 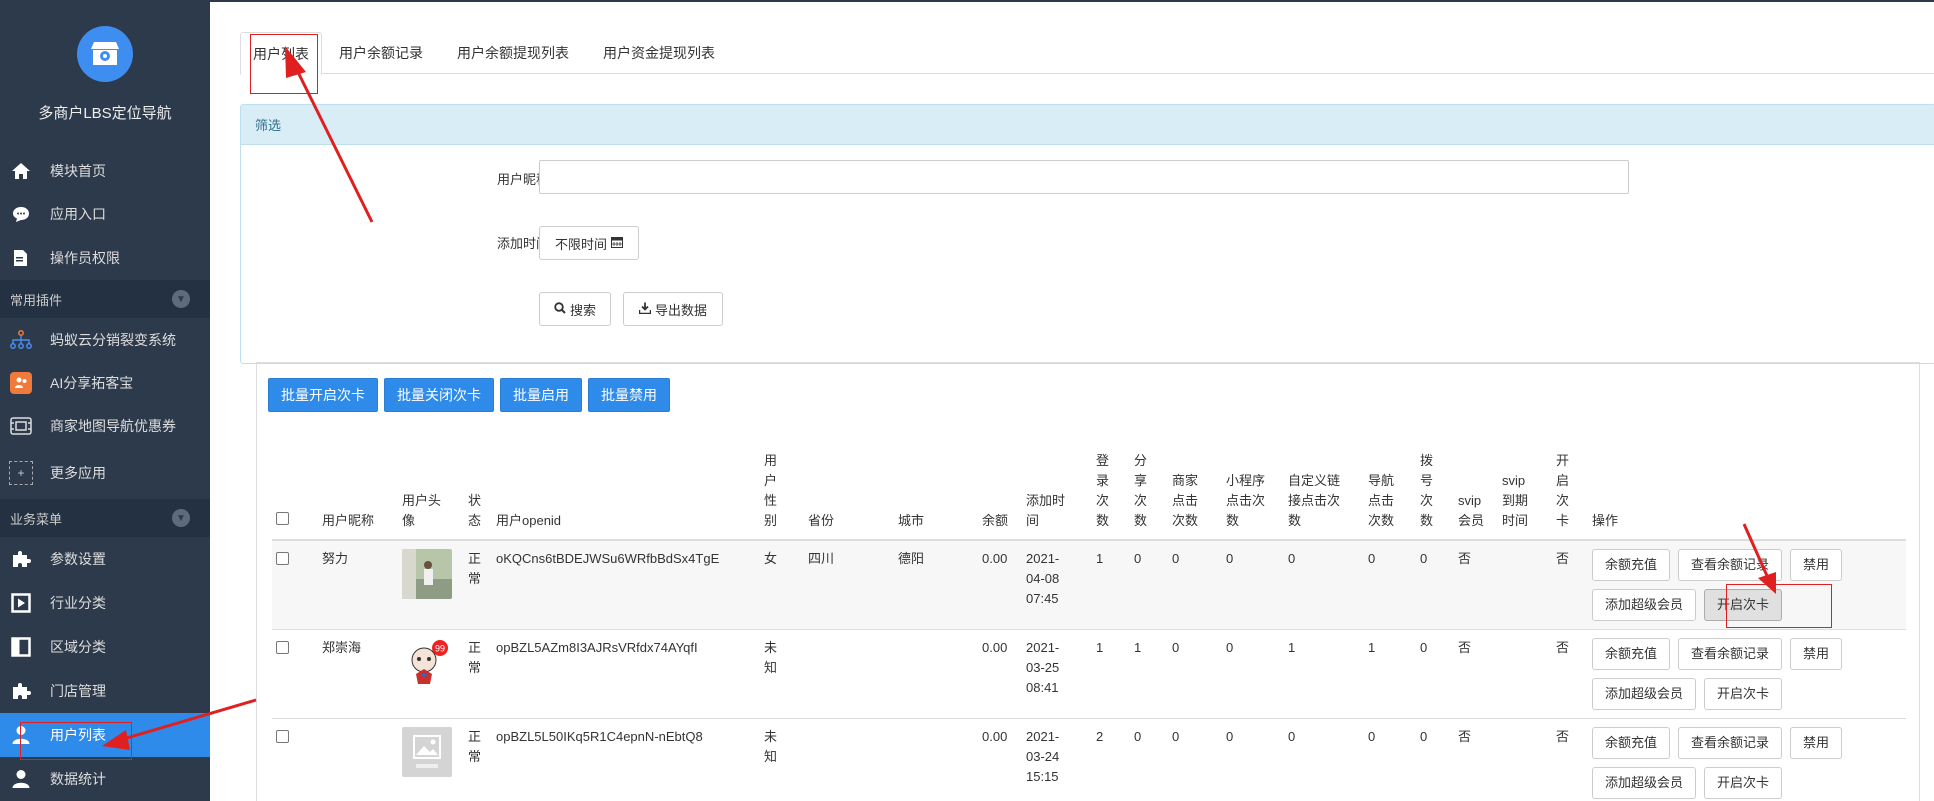 What do you see at coordinates (323, 395) in the screenshot?
I see `batch-enable-card-button: 批量开启次卡` at bounding box center [323, 395].